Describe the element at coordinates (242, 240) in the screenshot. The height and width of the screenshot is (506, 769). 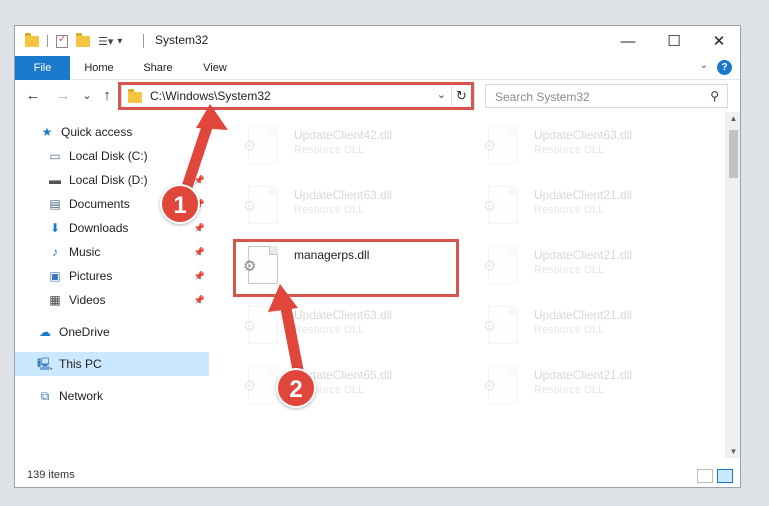
I see `annotation-arrows` at that location.